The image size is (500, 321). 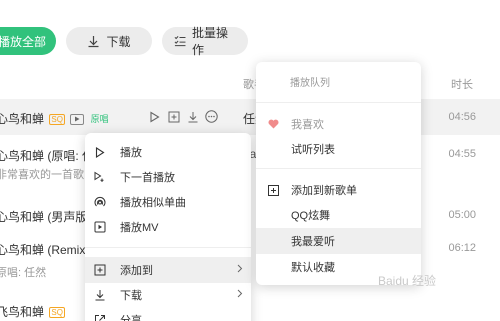 I want to click on download-button: 下载, so click(x=109, y=41).